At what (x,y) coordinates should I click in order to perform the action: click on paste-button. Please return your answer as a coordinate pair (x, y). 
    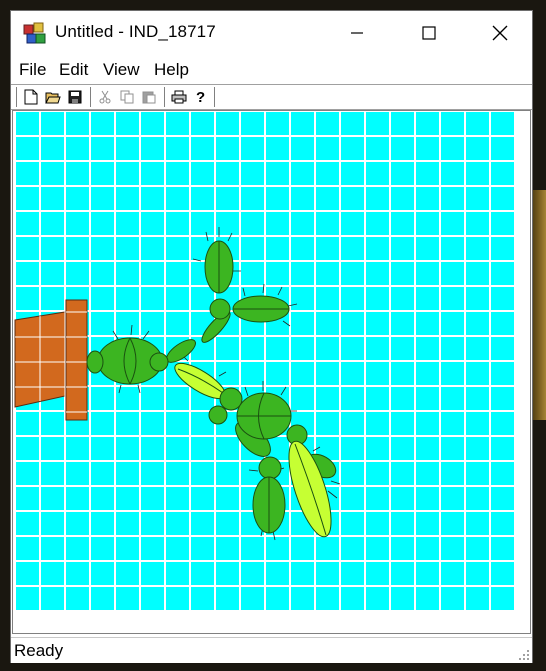
    Looking at the image, I should click on (149, 97).